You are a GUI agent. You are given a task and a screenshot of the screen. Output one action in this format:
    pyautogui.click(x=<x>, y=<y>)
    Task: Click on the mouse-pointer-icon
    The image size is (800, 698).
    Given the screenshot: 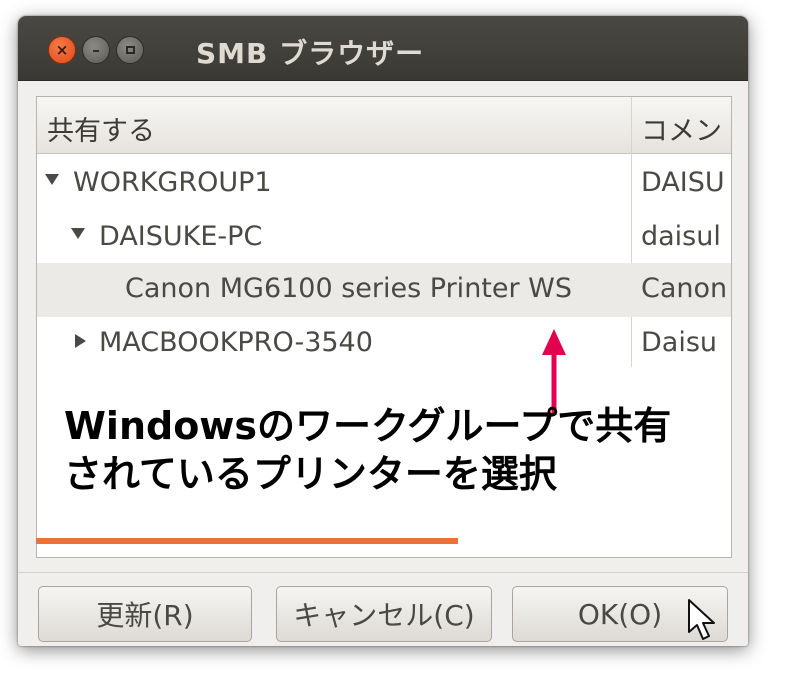 What is the action you would take?
    pyautogui.click(x=701, y=619)
    